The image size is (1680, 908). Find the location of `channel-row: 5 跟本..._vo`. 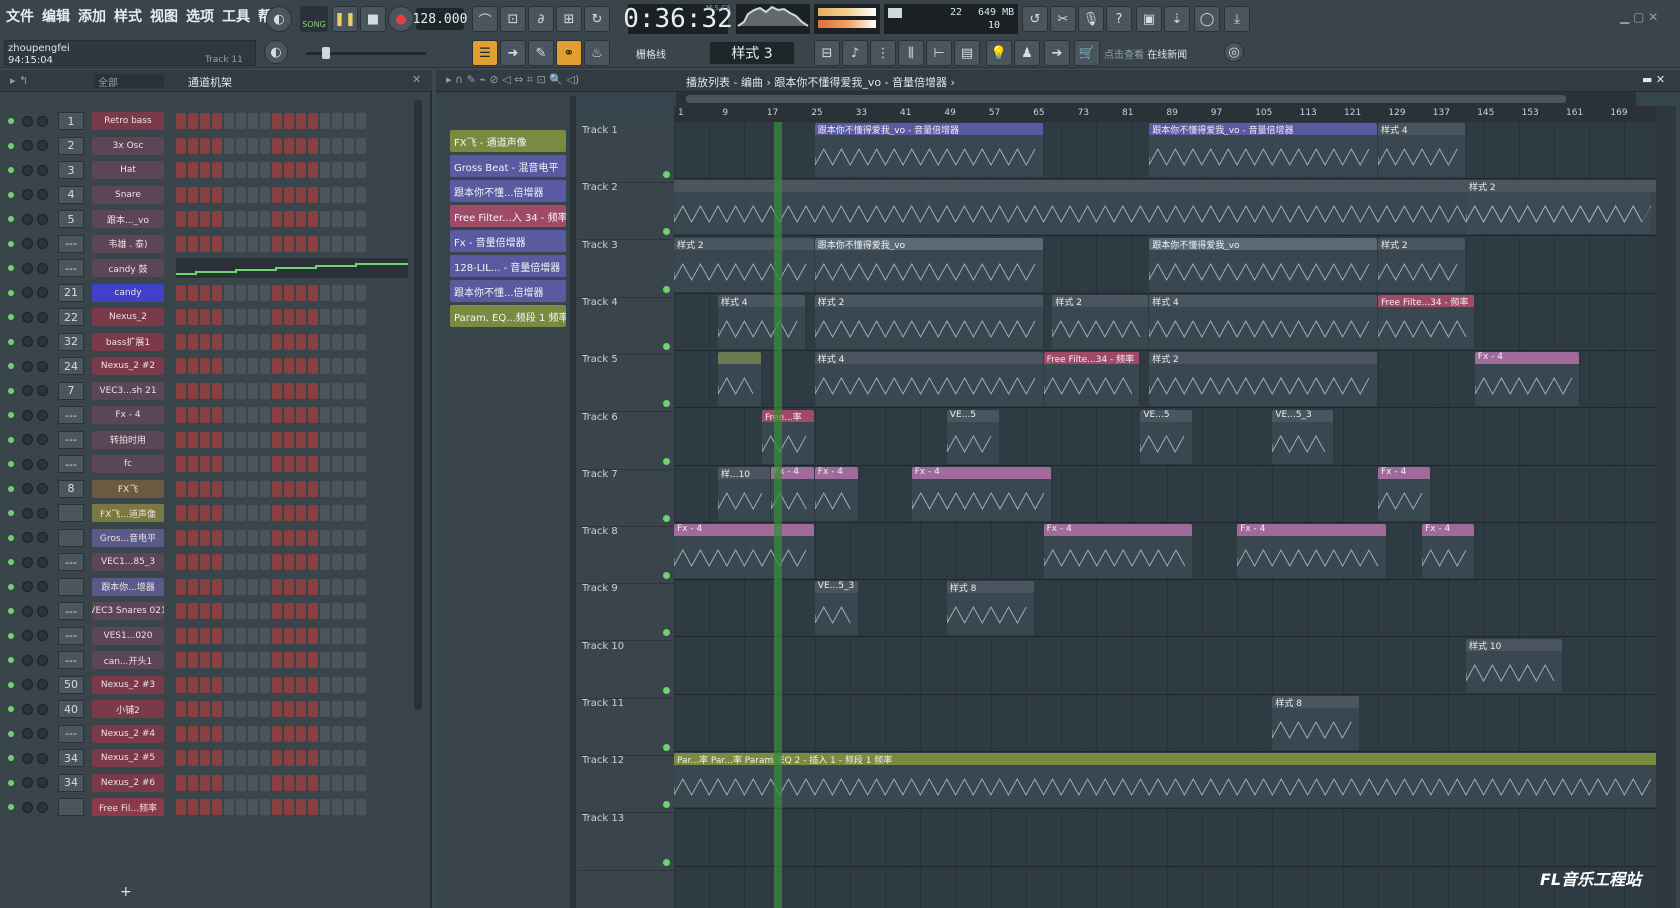

channel-row: 5 跟本..._vo is located at coordinates (208, 219).